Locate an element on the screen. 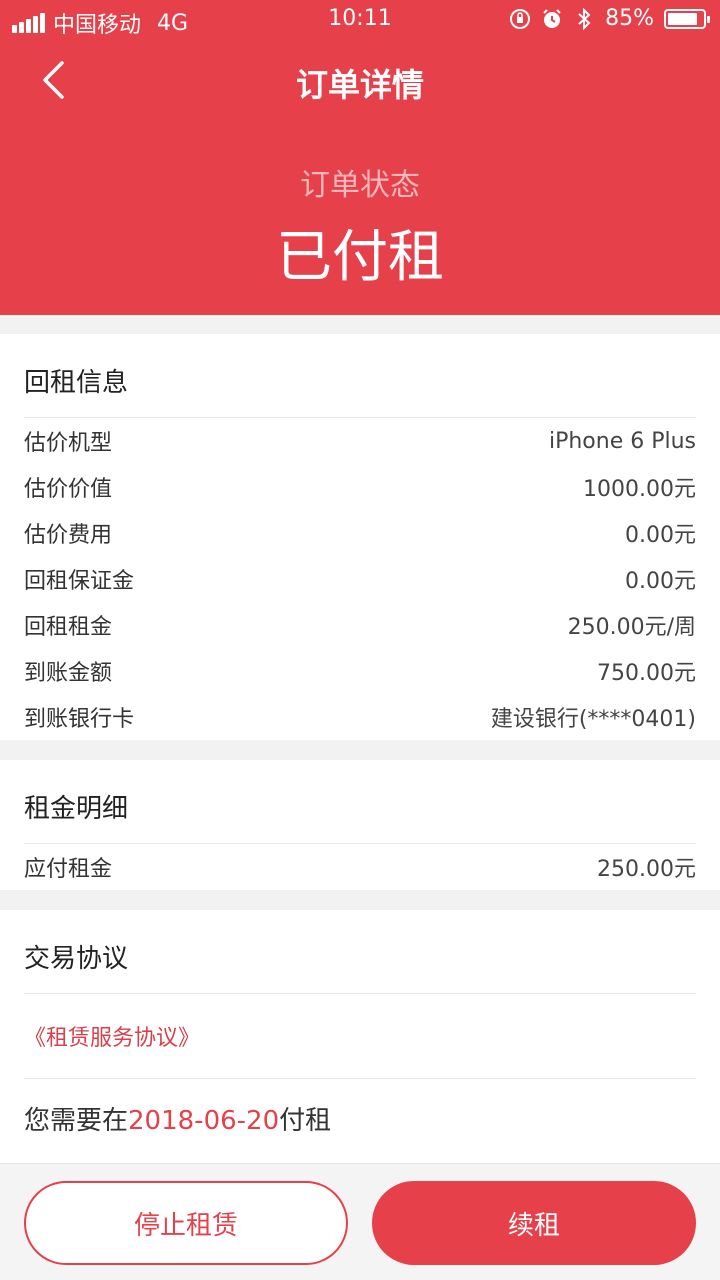 The height and width of the screenshot is (1280, 720). row-value: 1000.00元 is located at coordinates (639, 489).